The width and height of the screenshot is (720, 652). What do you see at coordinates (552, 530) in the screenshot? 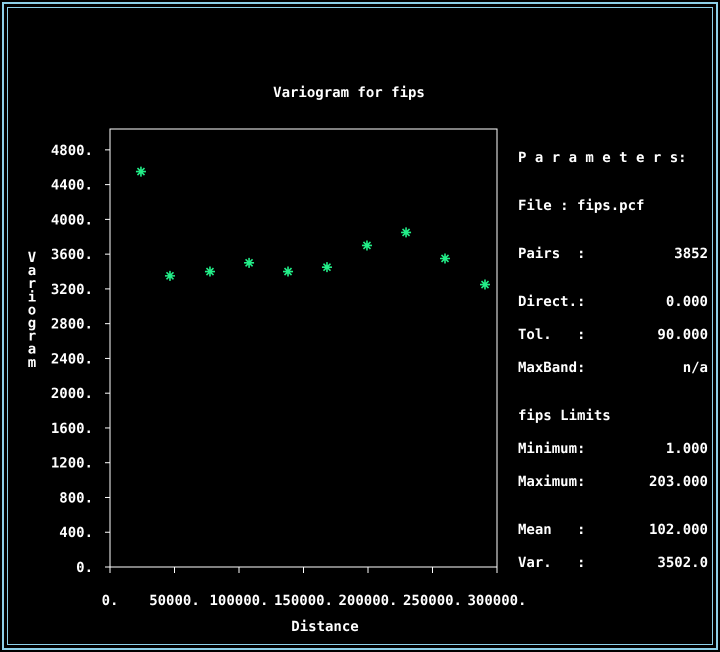
I see `parameter-label: Mean :` at bounding box center [552, 530].